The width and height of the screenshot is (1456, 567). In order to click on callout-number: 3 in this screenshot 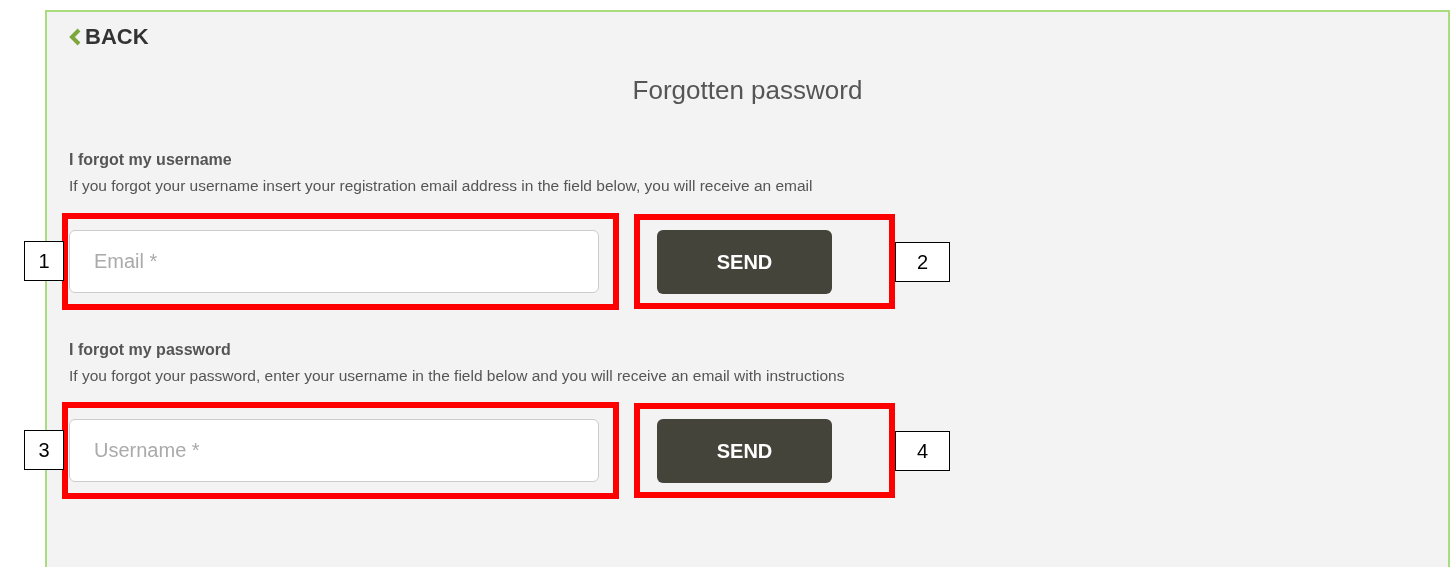, I will do `click(44, 450)`.